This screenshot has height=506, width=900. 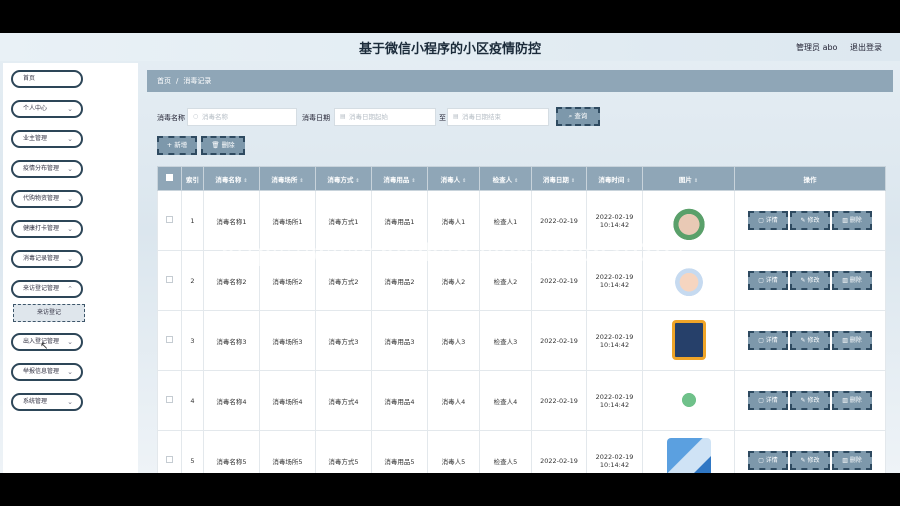 I want to click on select-all-checkbox, so click(x=169, y=177).